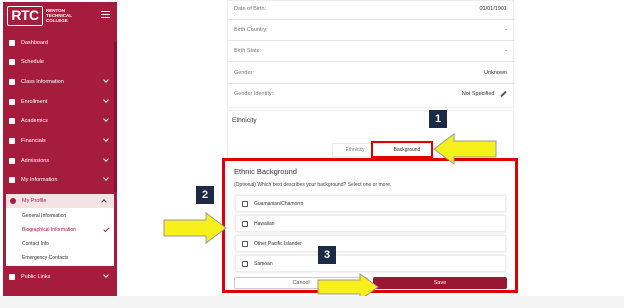  Describe the element at coordinates (438, 119) in the screenshot. I see `callout-number-1: 1` at that location.